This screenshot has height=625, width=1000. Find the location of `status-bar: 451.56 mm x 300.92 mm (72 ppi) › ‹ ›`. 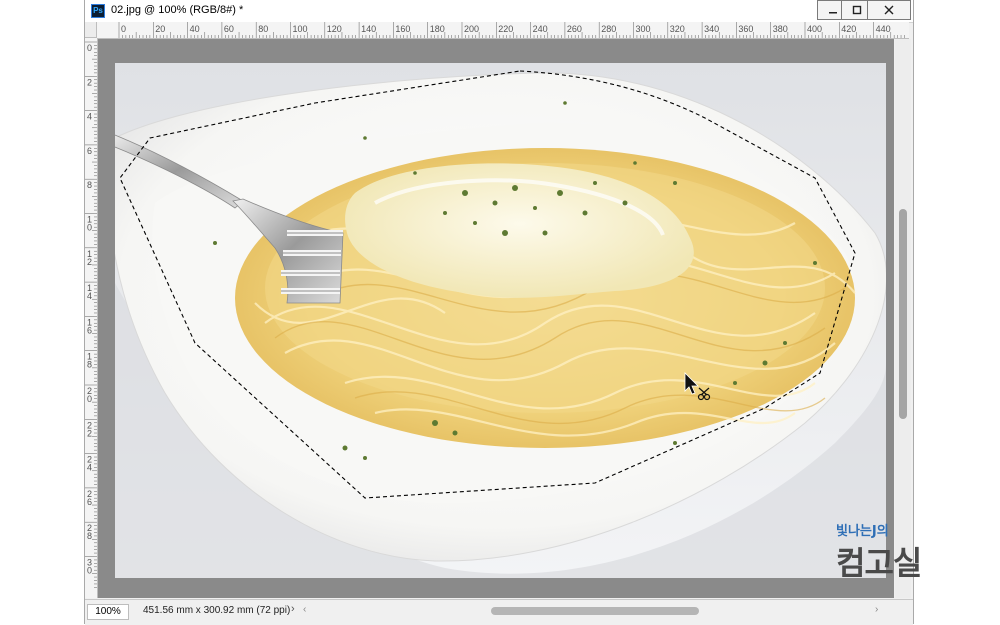

status-bar: 451.56 mm x 300.92 mm (72 ppi) › ‹ › is located at coordinates (499, 612).